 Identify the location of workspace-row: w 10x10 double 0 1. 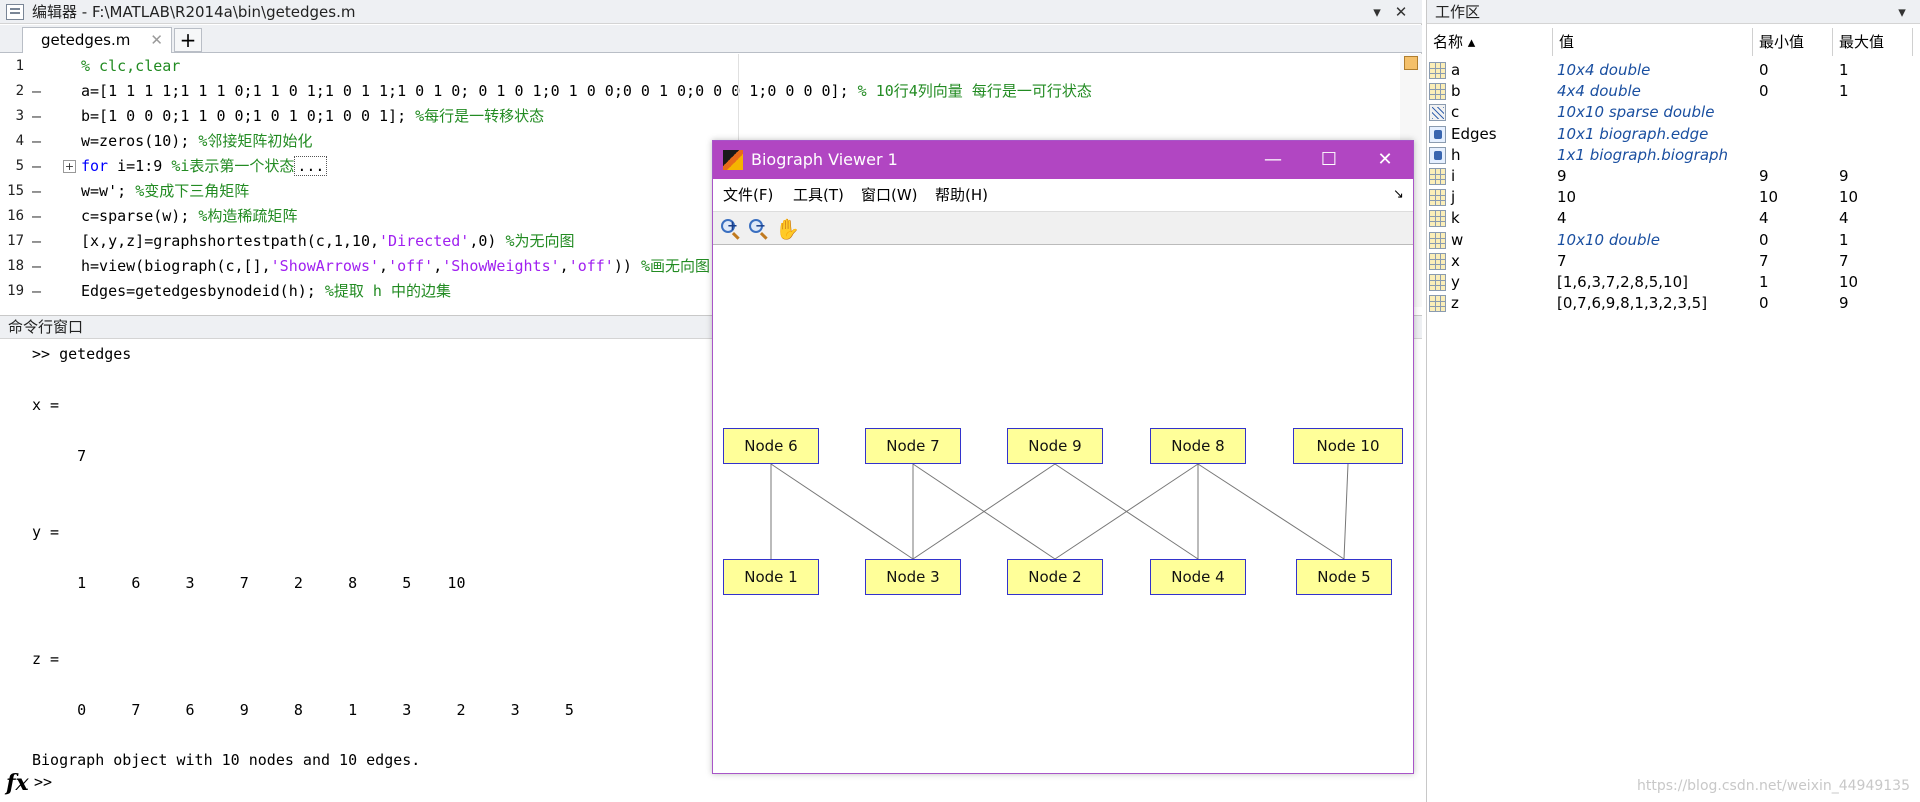
(1673, 240).